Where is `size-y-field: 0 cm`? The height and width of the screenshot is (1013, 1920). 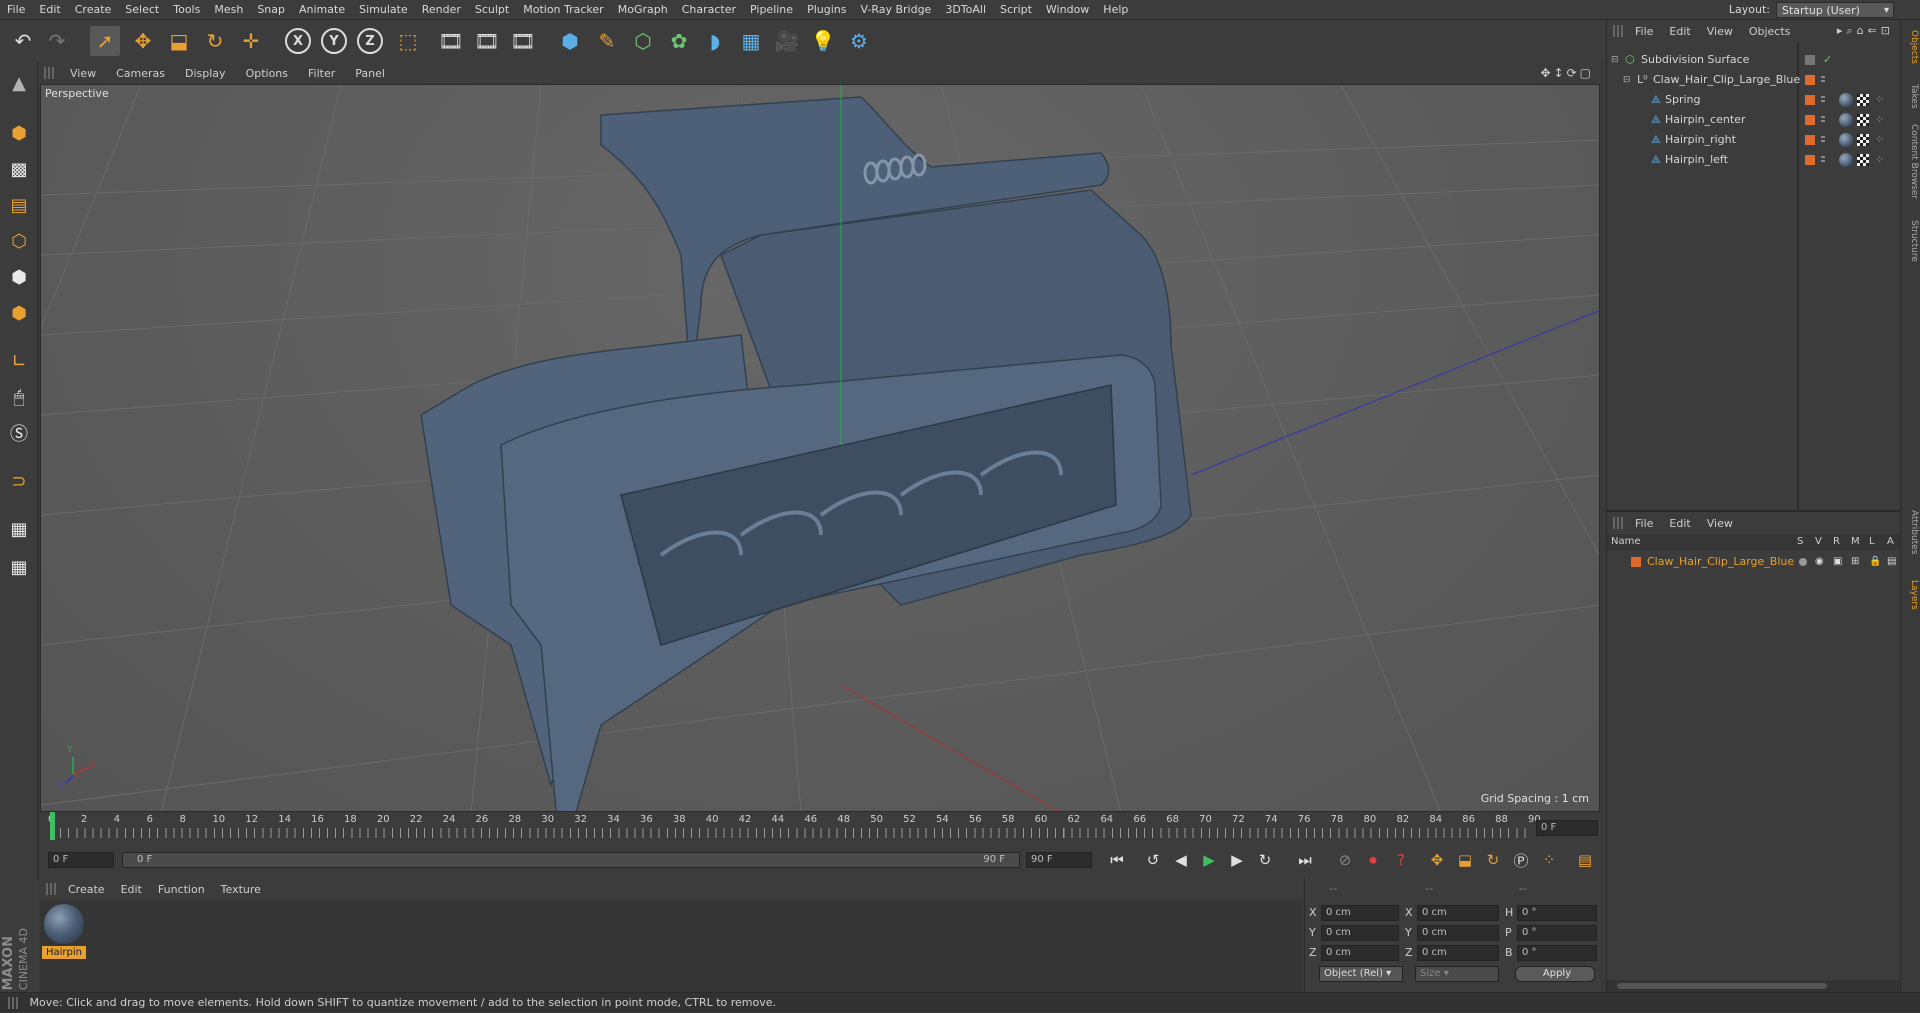
size-y-field: 0 cm is located at coordinates (1458, 933).